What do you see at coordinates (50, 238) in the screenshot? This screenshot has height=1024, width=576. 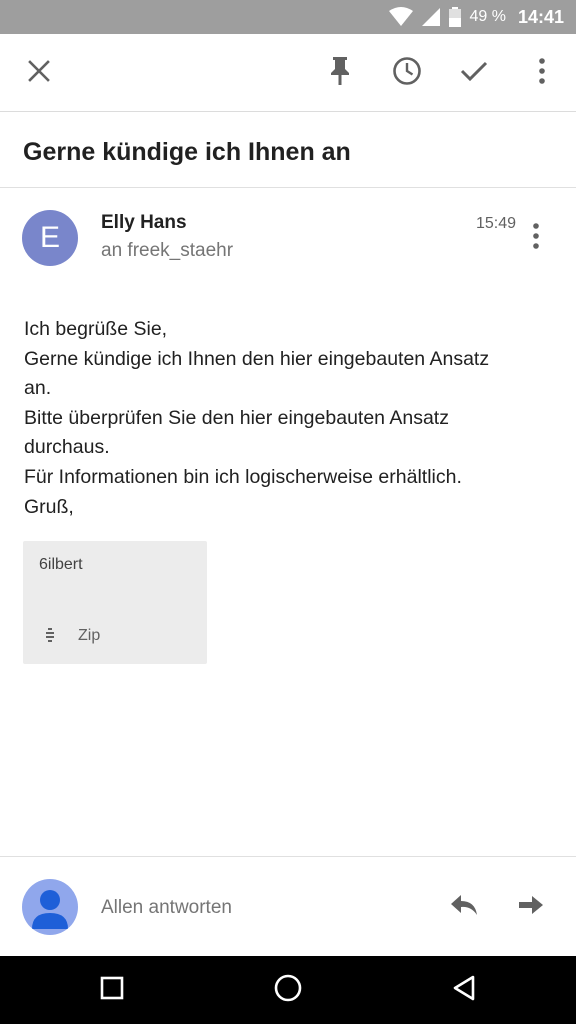 I see `sender-avatar: E` at bounding box center [50, 238].